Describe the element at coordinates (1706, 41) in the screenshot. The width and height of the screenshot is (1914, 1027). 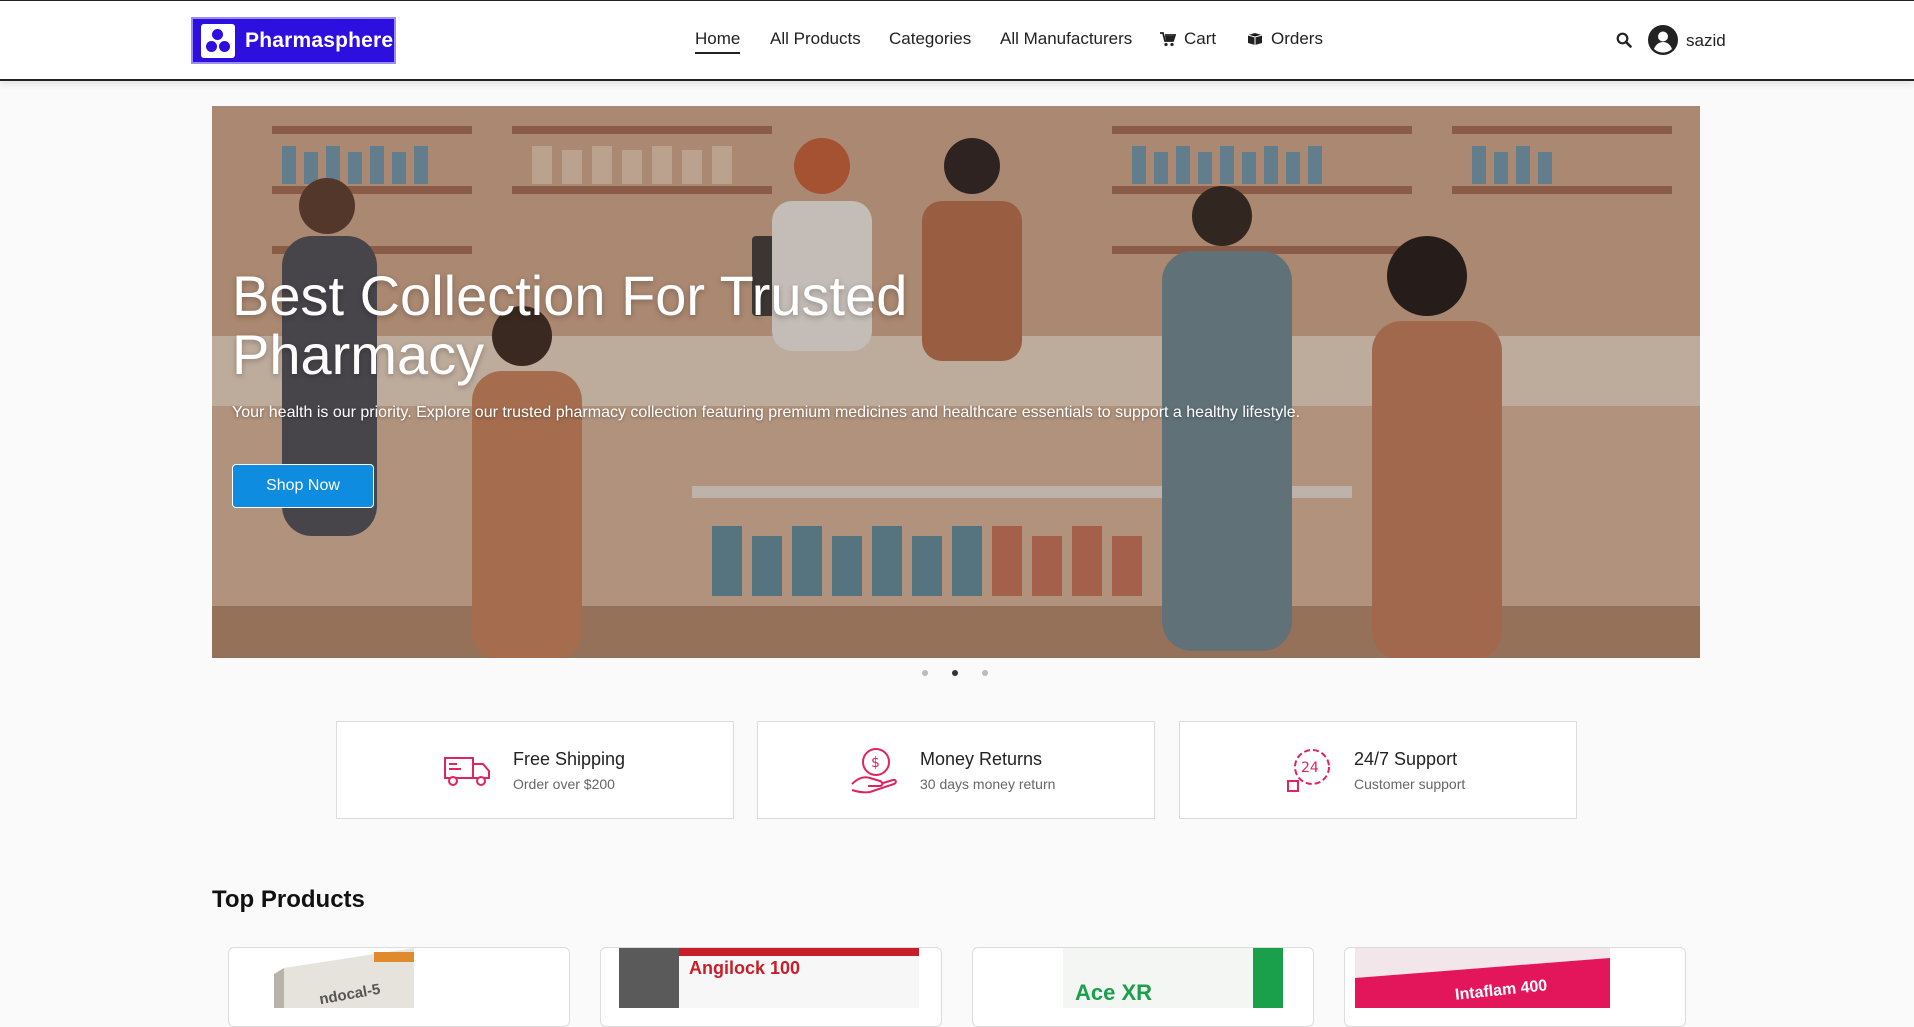
I see `username: sazid` at that location.